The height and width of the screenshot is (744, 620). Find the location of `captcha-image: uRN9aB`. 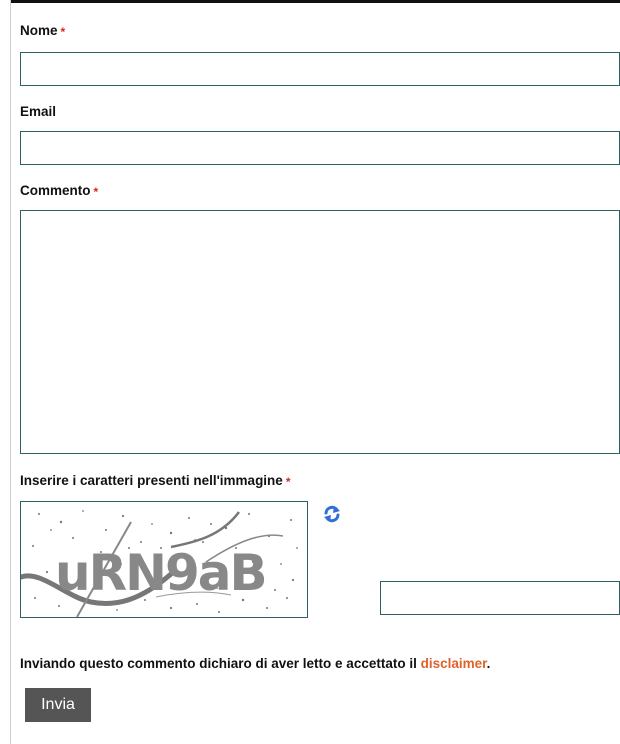

captcha-image: uRN9aB is located at coordinates (164, 559).